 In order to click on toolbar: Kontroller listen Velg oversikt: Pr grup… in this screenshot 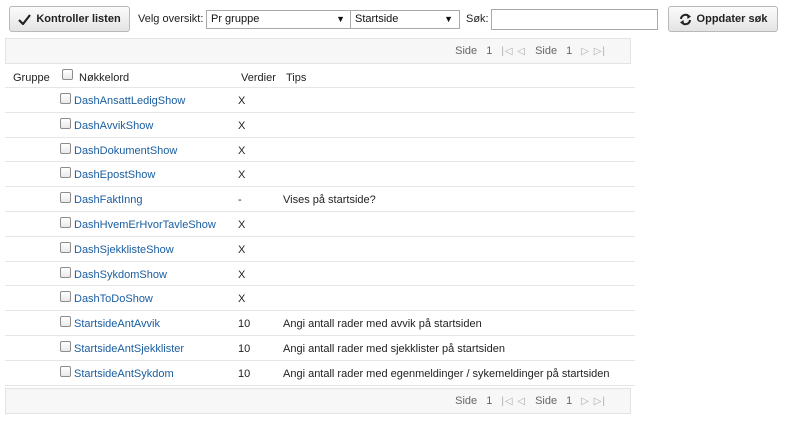, I will do `click(400, 19)`.